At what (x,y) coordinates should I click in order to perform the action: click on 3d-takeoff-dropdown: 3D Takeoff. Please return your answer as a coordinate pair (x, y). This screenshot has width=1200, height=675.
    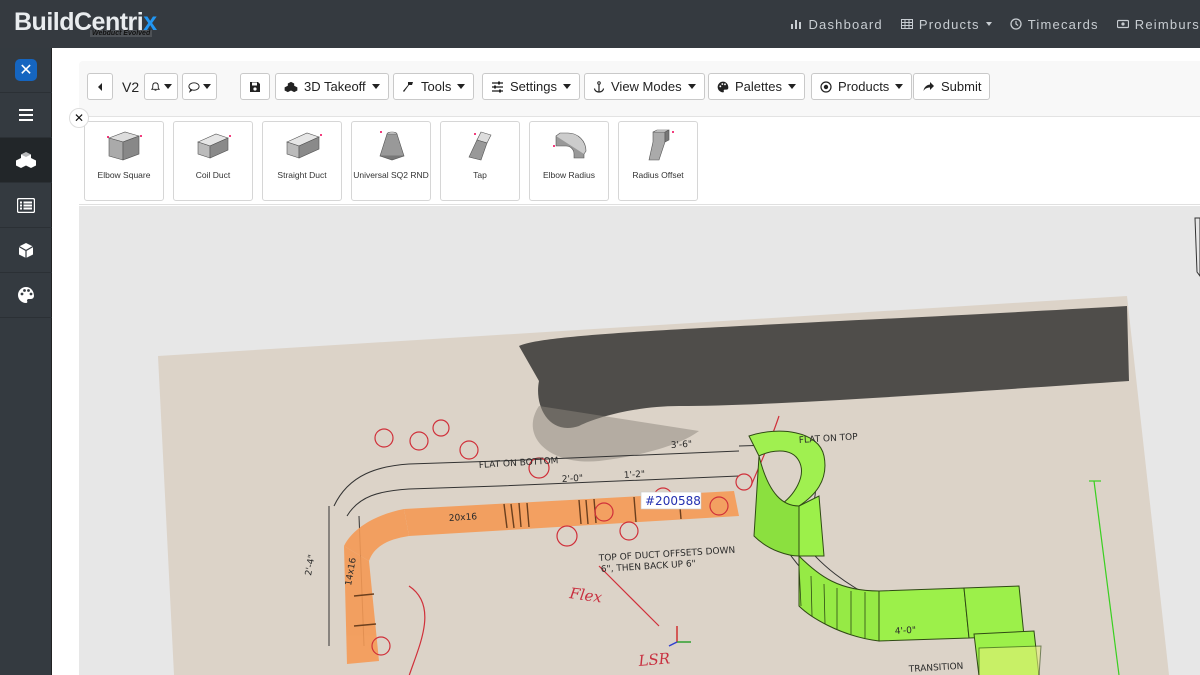
    Looking at the image, I should click on (332, 86).